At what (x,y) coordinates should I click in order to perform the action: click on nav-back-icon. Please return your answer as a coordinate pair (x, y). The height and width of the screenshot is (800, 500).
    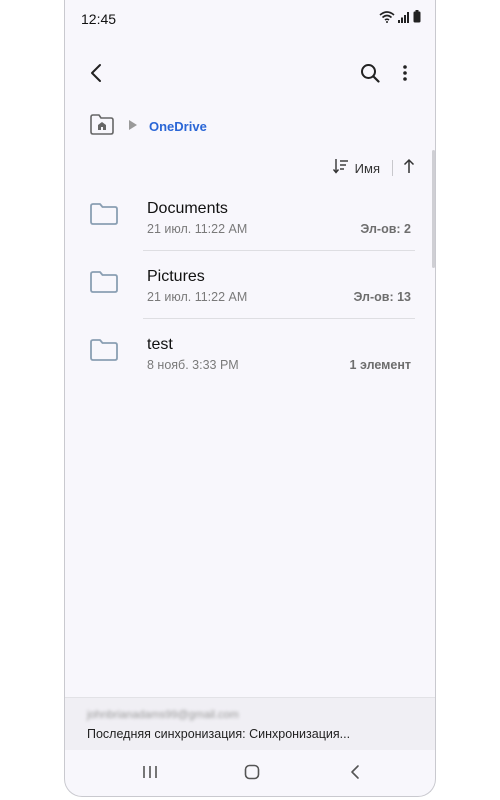
    Looking at the image, I should click on (355, 774).